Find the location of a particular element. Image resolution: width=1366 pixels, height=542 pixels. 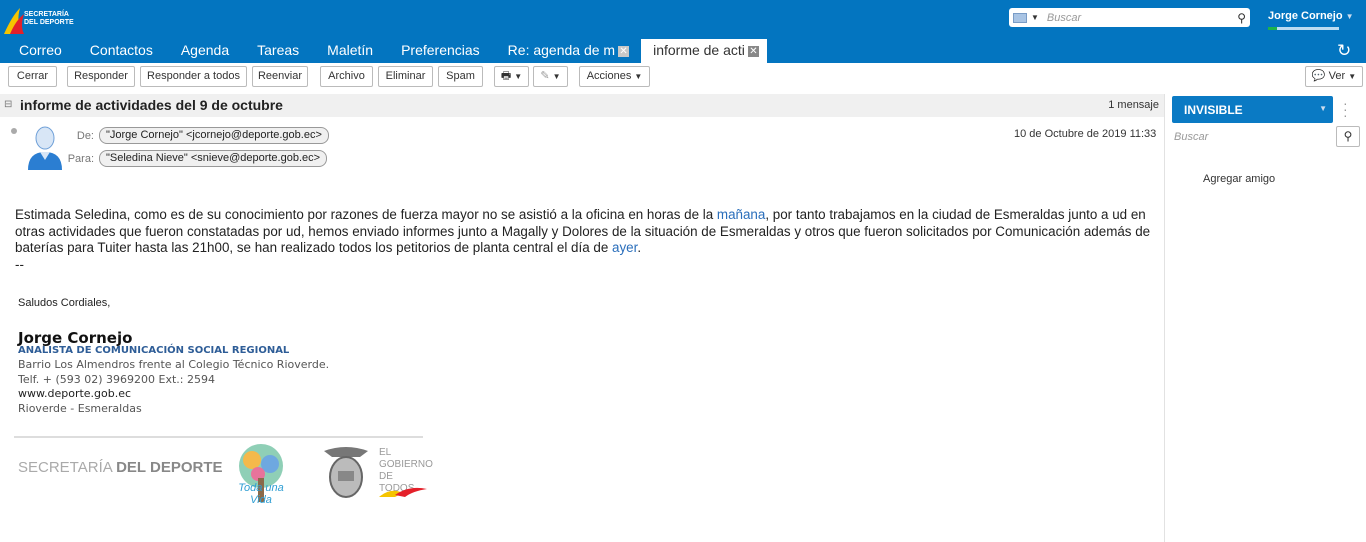

tab-maletin: Maletín is located at coordinates (350, 51).